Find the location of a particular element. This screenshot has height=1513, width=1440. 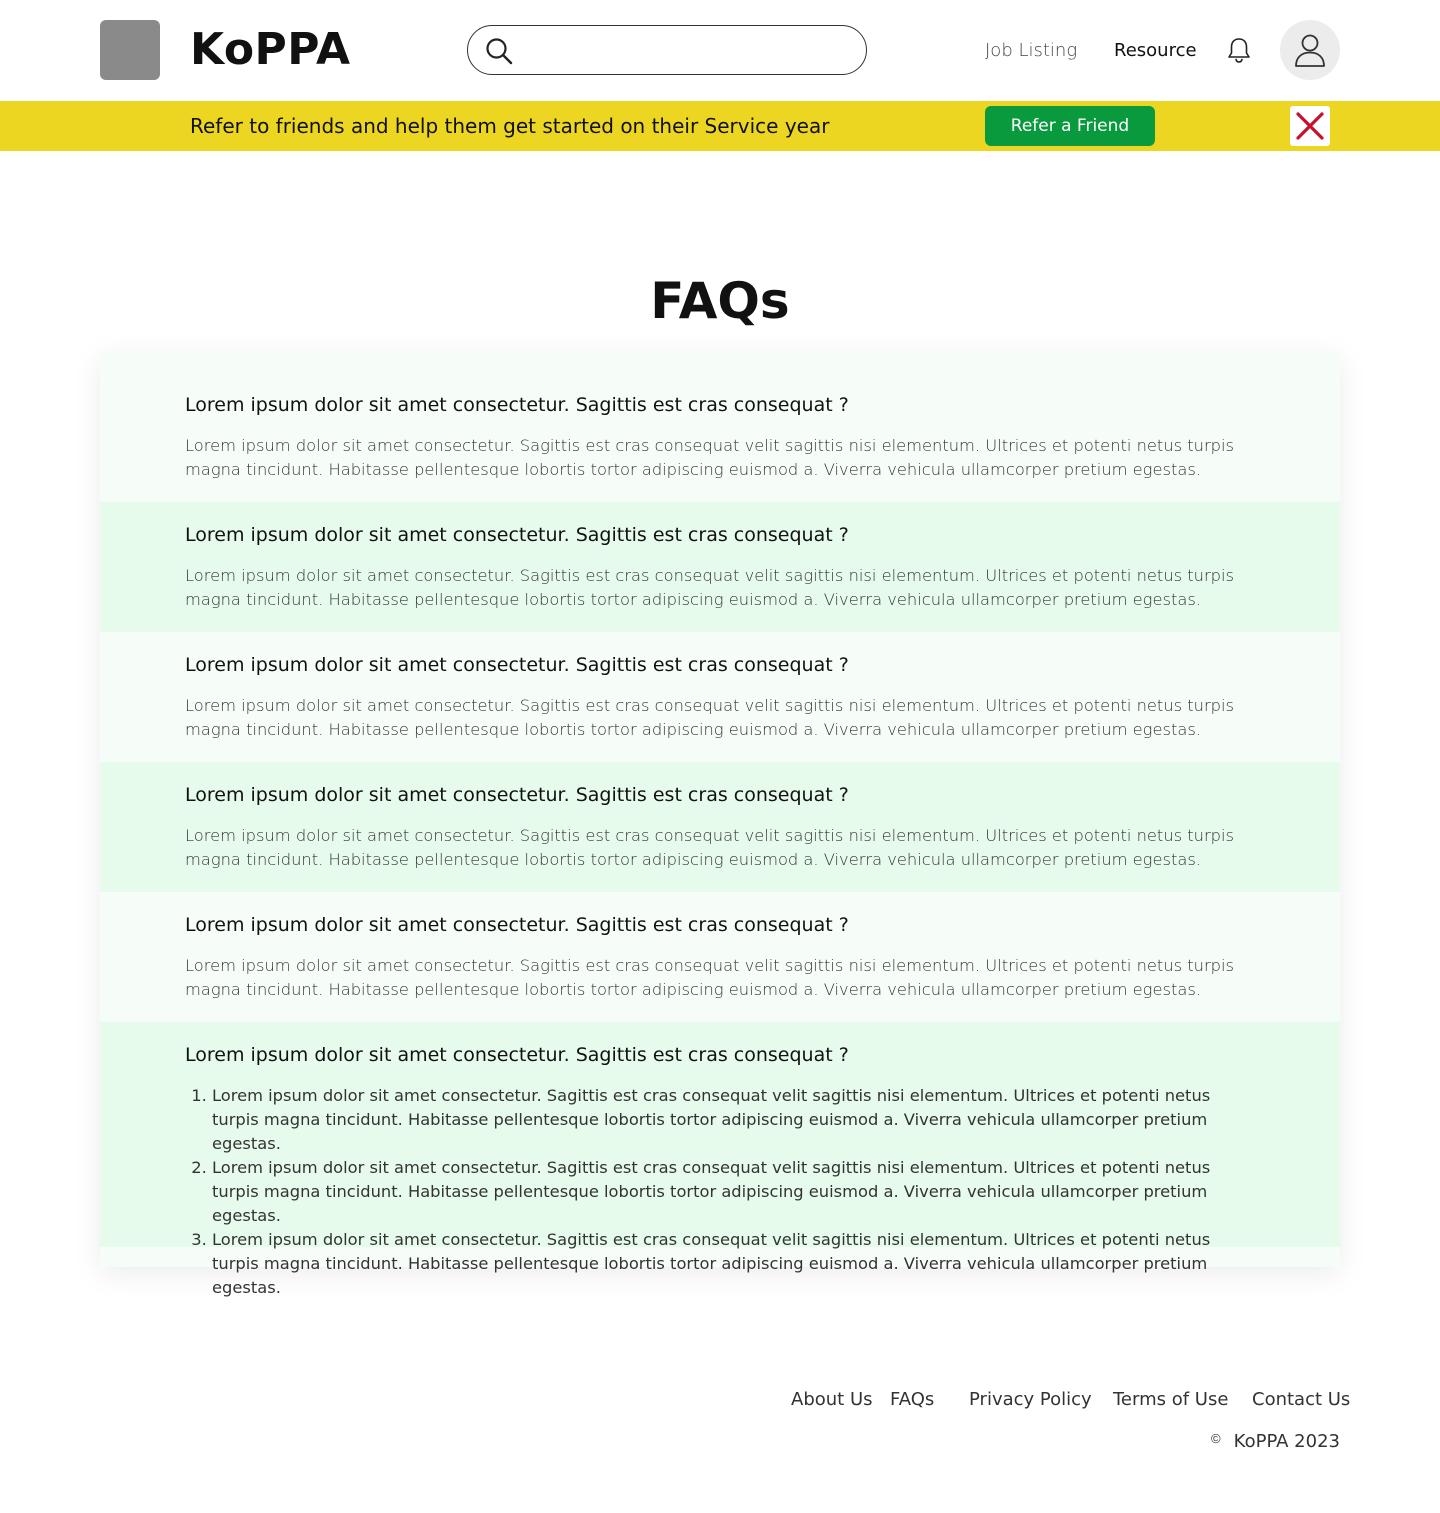

brand-name: KoPPA is located at coordinates (270, 49).